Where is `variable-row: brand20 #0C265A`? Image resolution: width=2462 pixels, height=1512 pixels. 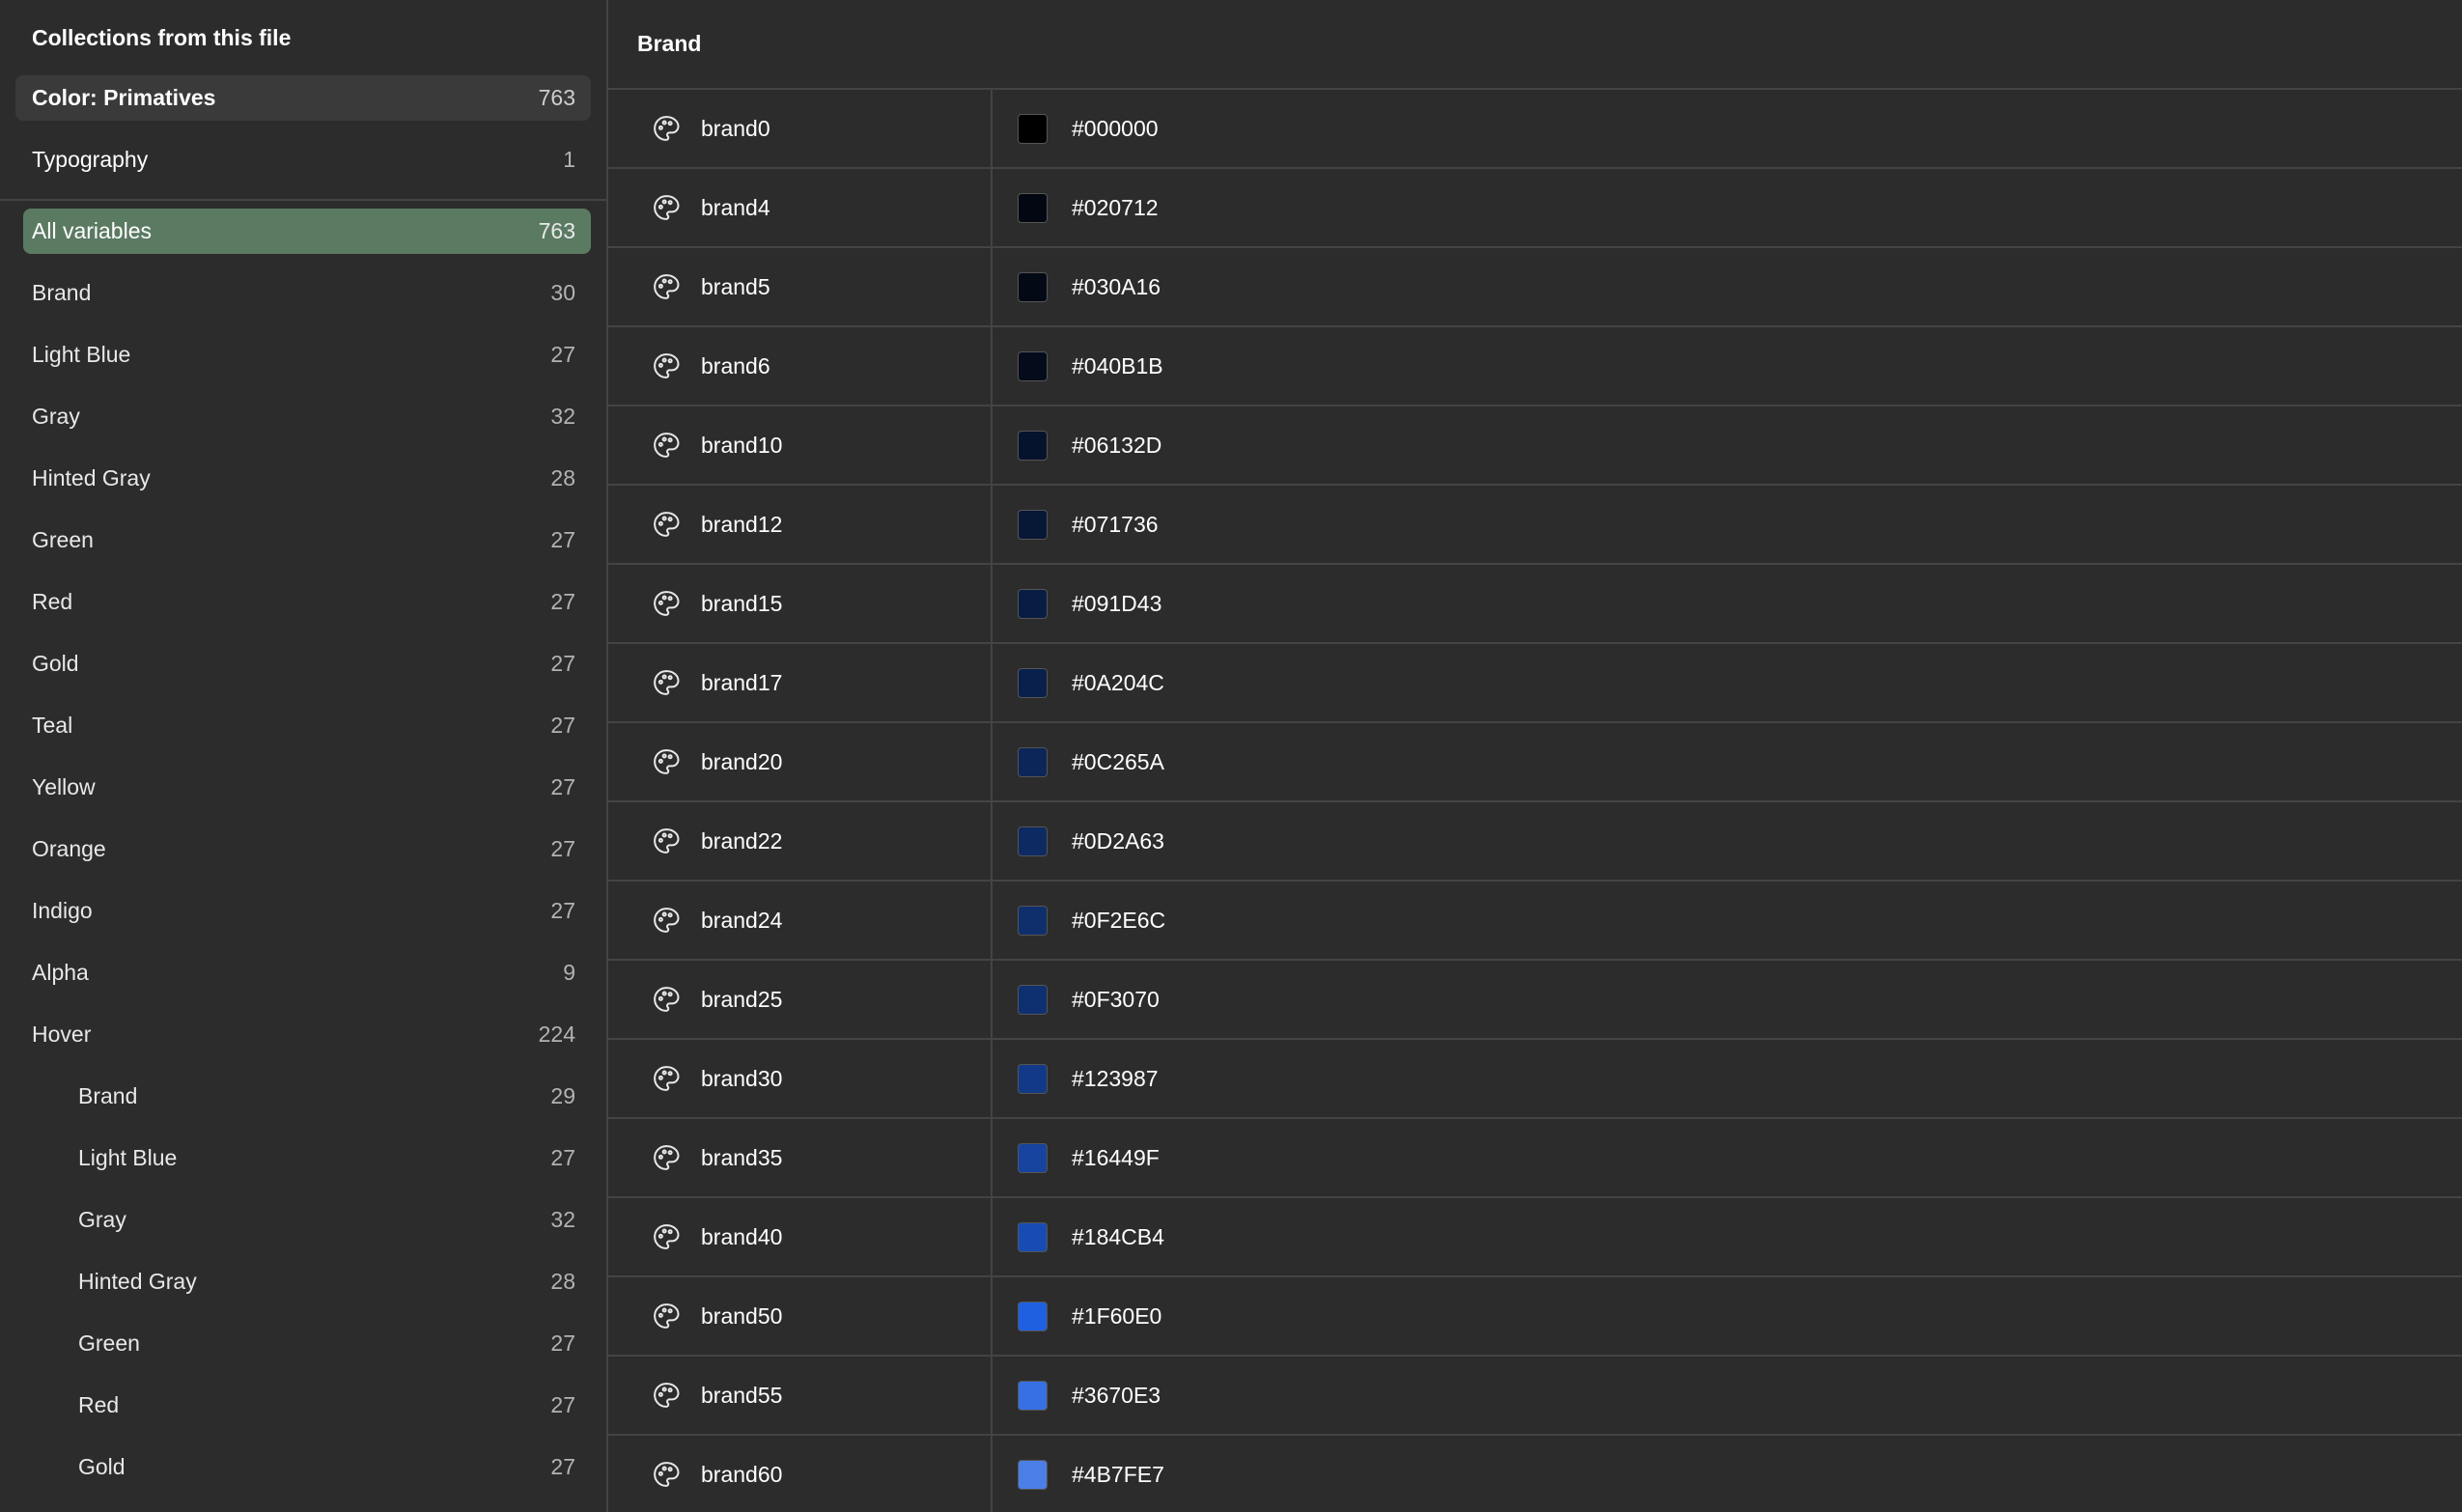 variable-row: brand20 #0C265A is located at coordinates (1535, 763).